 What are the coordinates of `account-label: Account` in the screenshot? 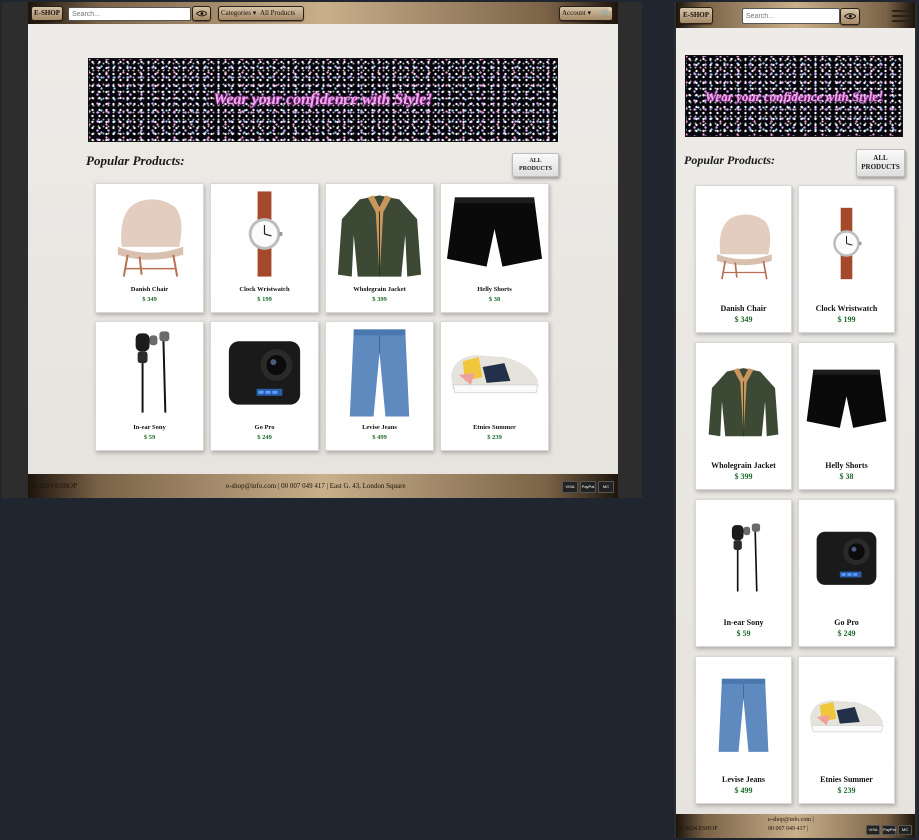 It's located at (574, 13).